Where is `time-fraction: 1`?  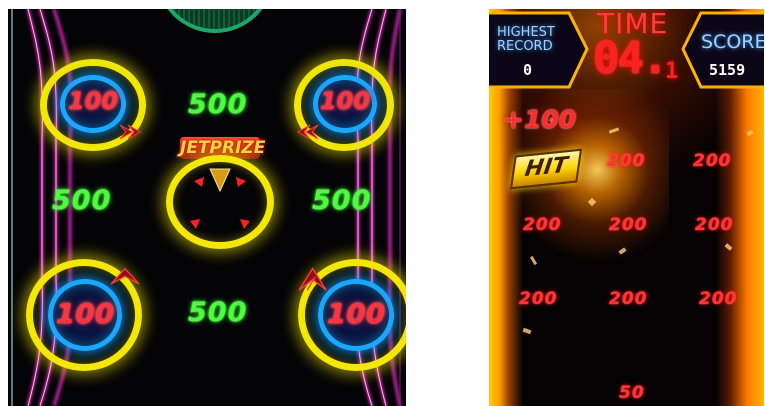 time-fraction: 1 is located at coordinates (672, 71).